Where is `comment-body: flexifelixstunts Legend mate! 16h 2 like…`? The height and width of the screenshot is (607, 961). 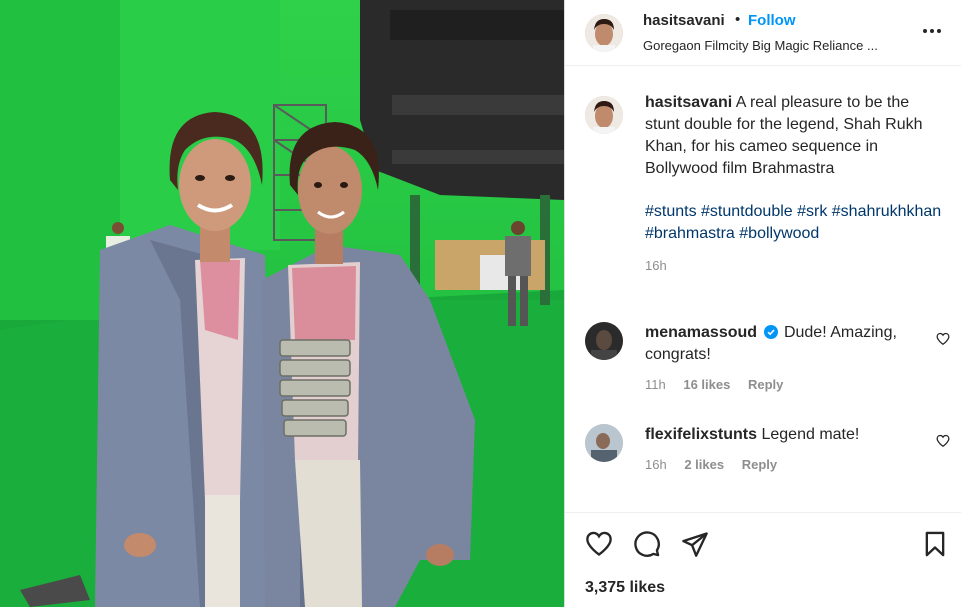
comment-body: flexifelixstunts Legend mate! 16h 2 like… is located at coordinates (780, 450).